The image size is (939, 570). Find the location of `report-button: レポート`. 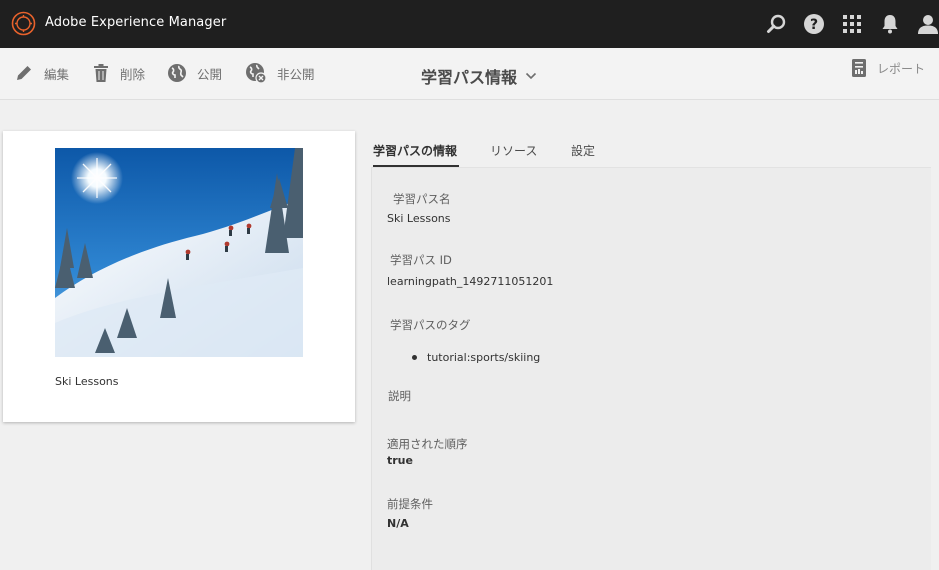

report-button: レポート is located at coordinates (888, 68).